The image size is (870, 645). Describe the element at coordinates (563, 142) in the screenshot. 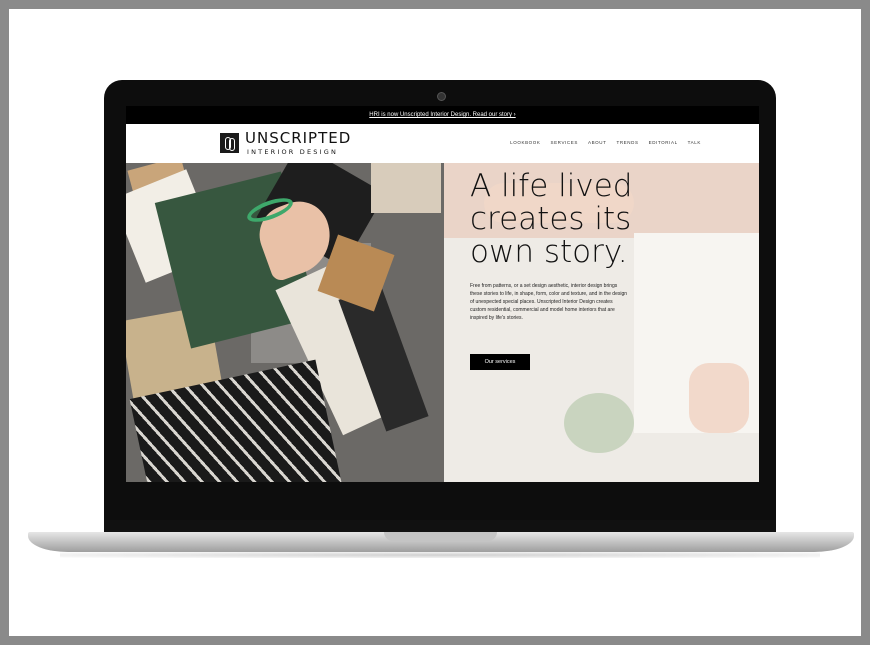

I see `nav-item-services: SERVICES` at that location.